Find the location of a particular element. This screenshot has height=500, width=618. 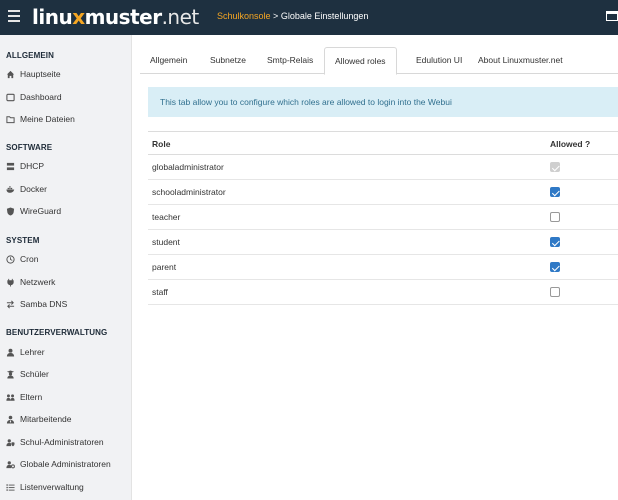

home-icon is located at coordinates (10, 74).